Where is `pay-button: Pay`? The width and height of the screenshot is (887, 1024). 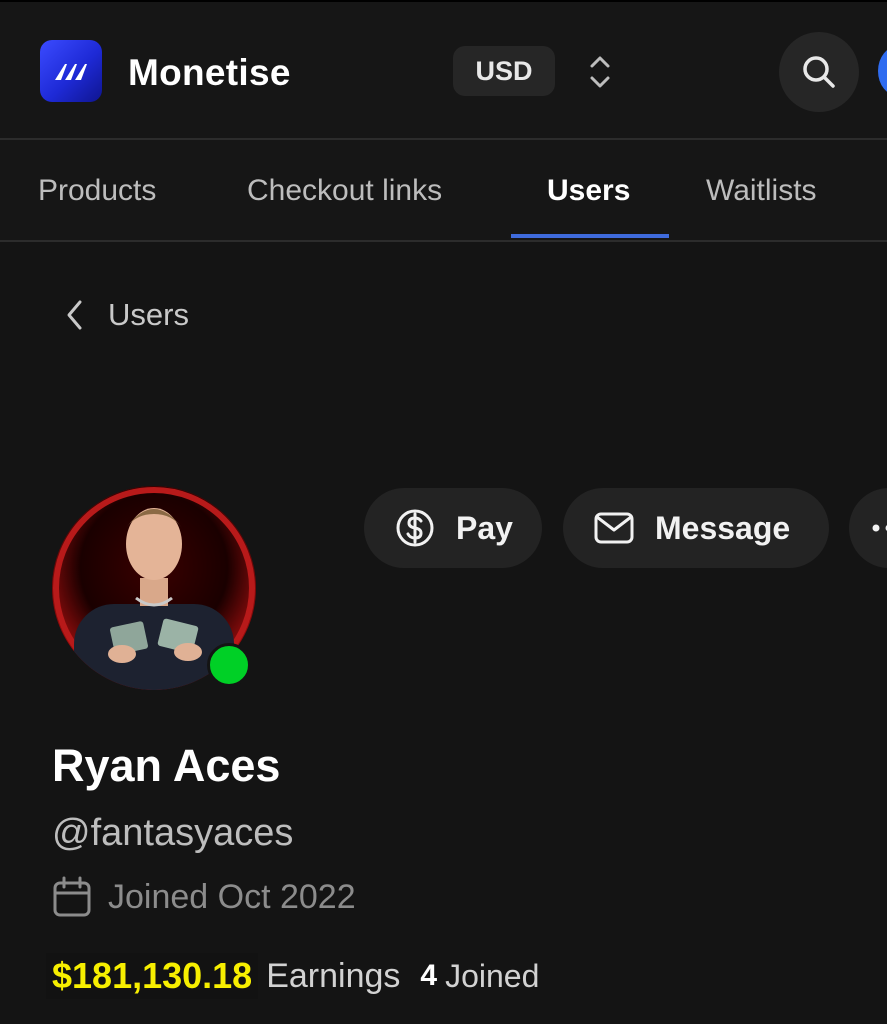 pay-button: Pay is located at coordinates (453, 528).